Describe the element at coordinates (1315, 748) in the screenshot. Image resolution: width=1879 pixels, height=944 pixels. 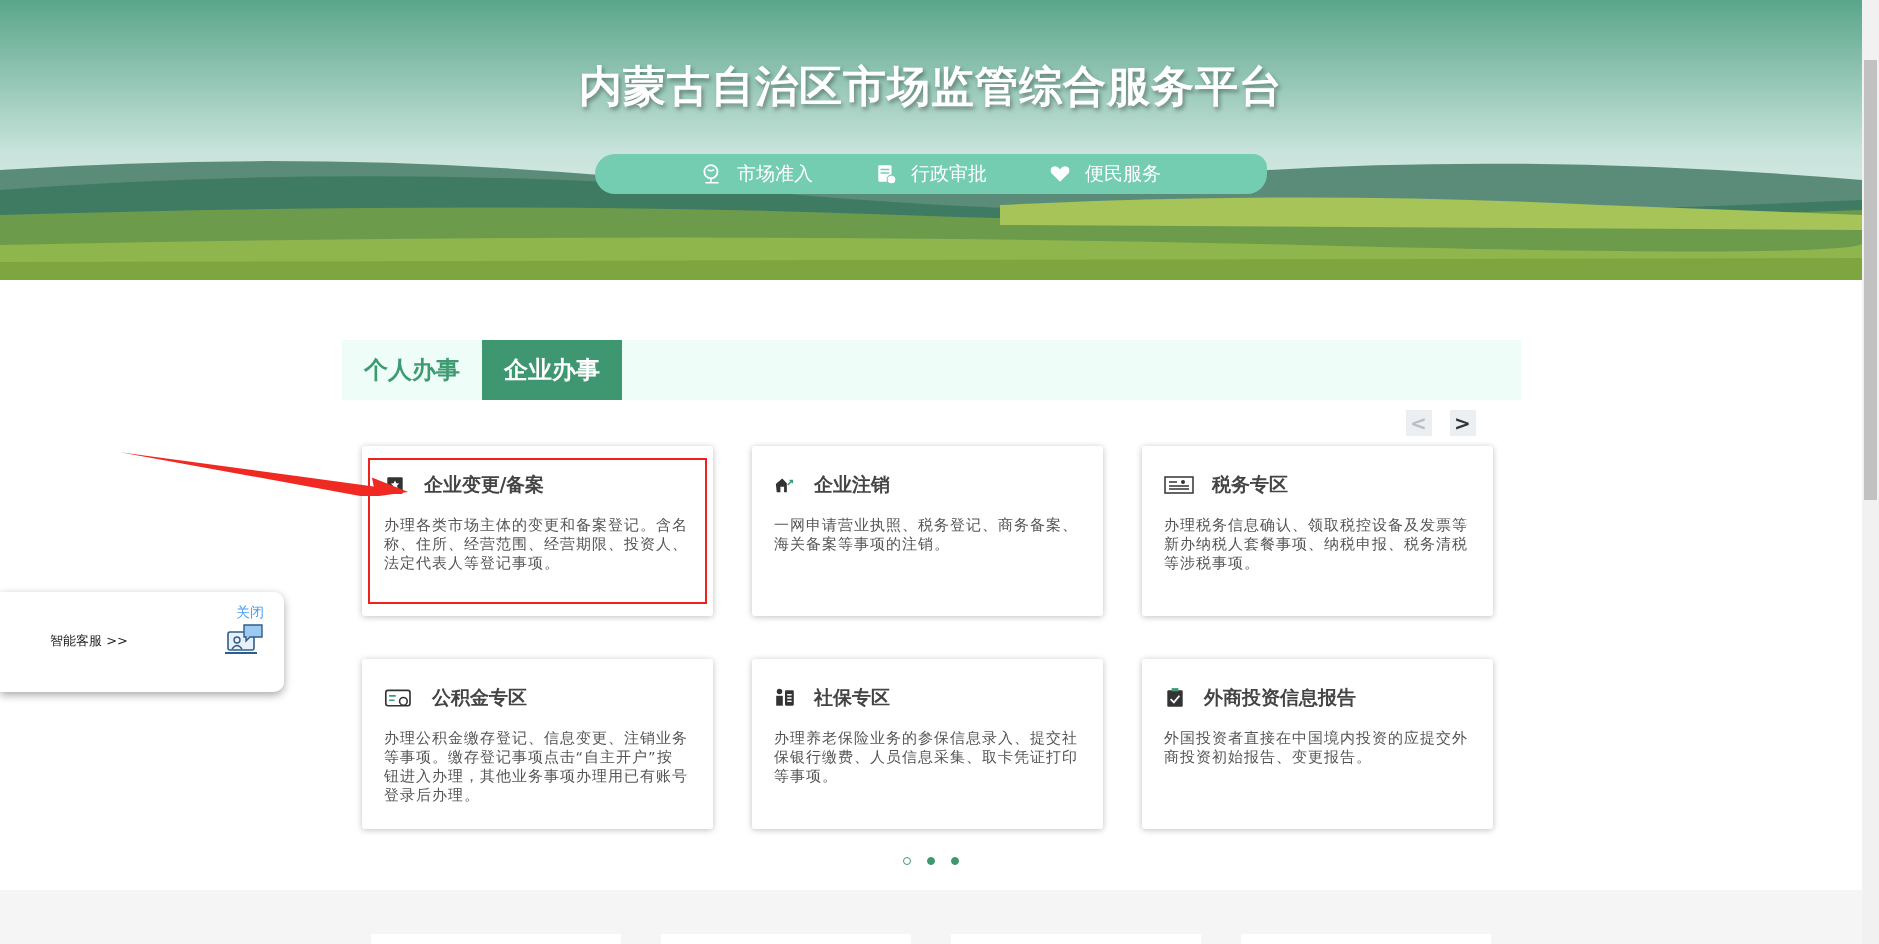
I see `card-description: 外国投资者直接在中国境内投资的应提交外商投资初始报告、变更报告。` at that location.